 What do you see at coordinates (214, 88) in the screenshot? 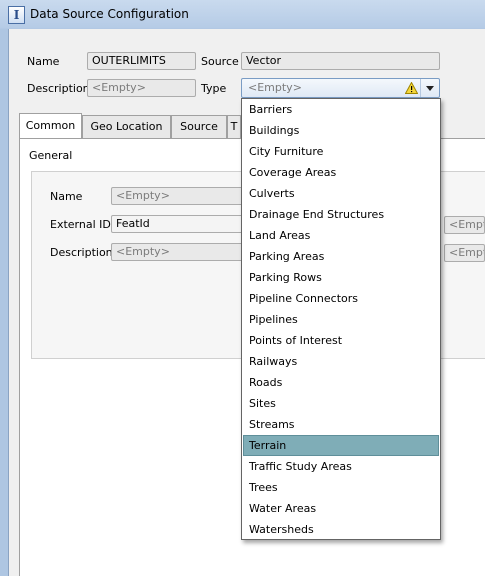
I see `type-label: Type` at bounding box center [214, 88].